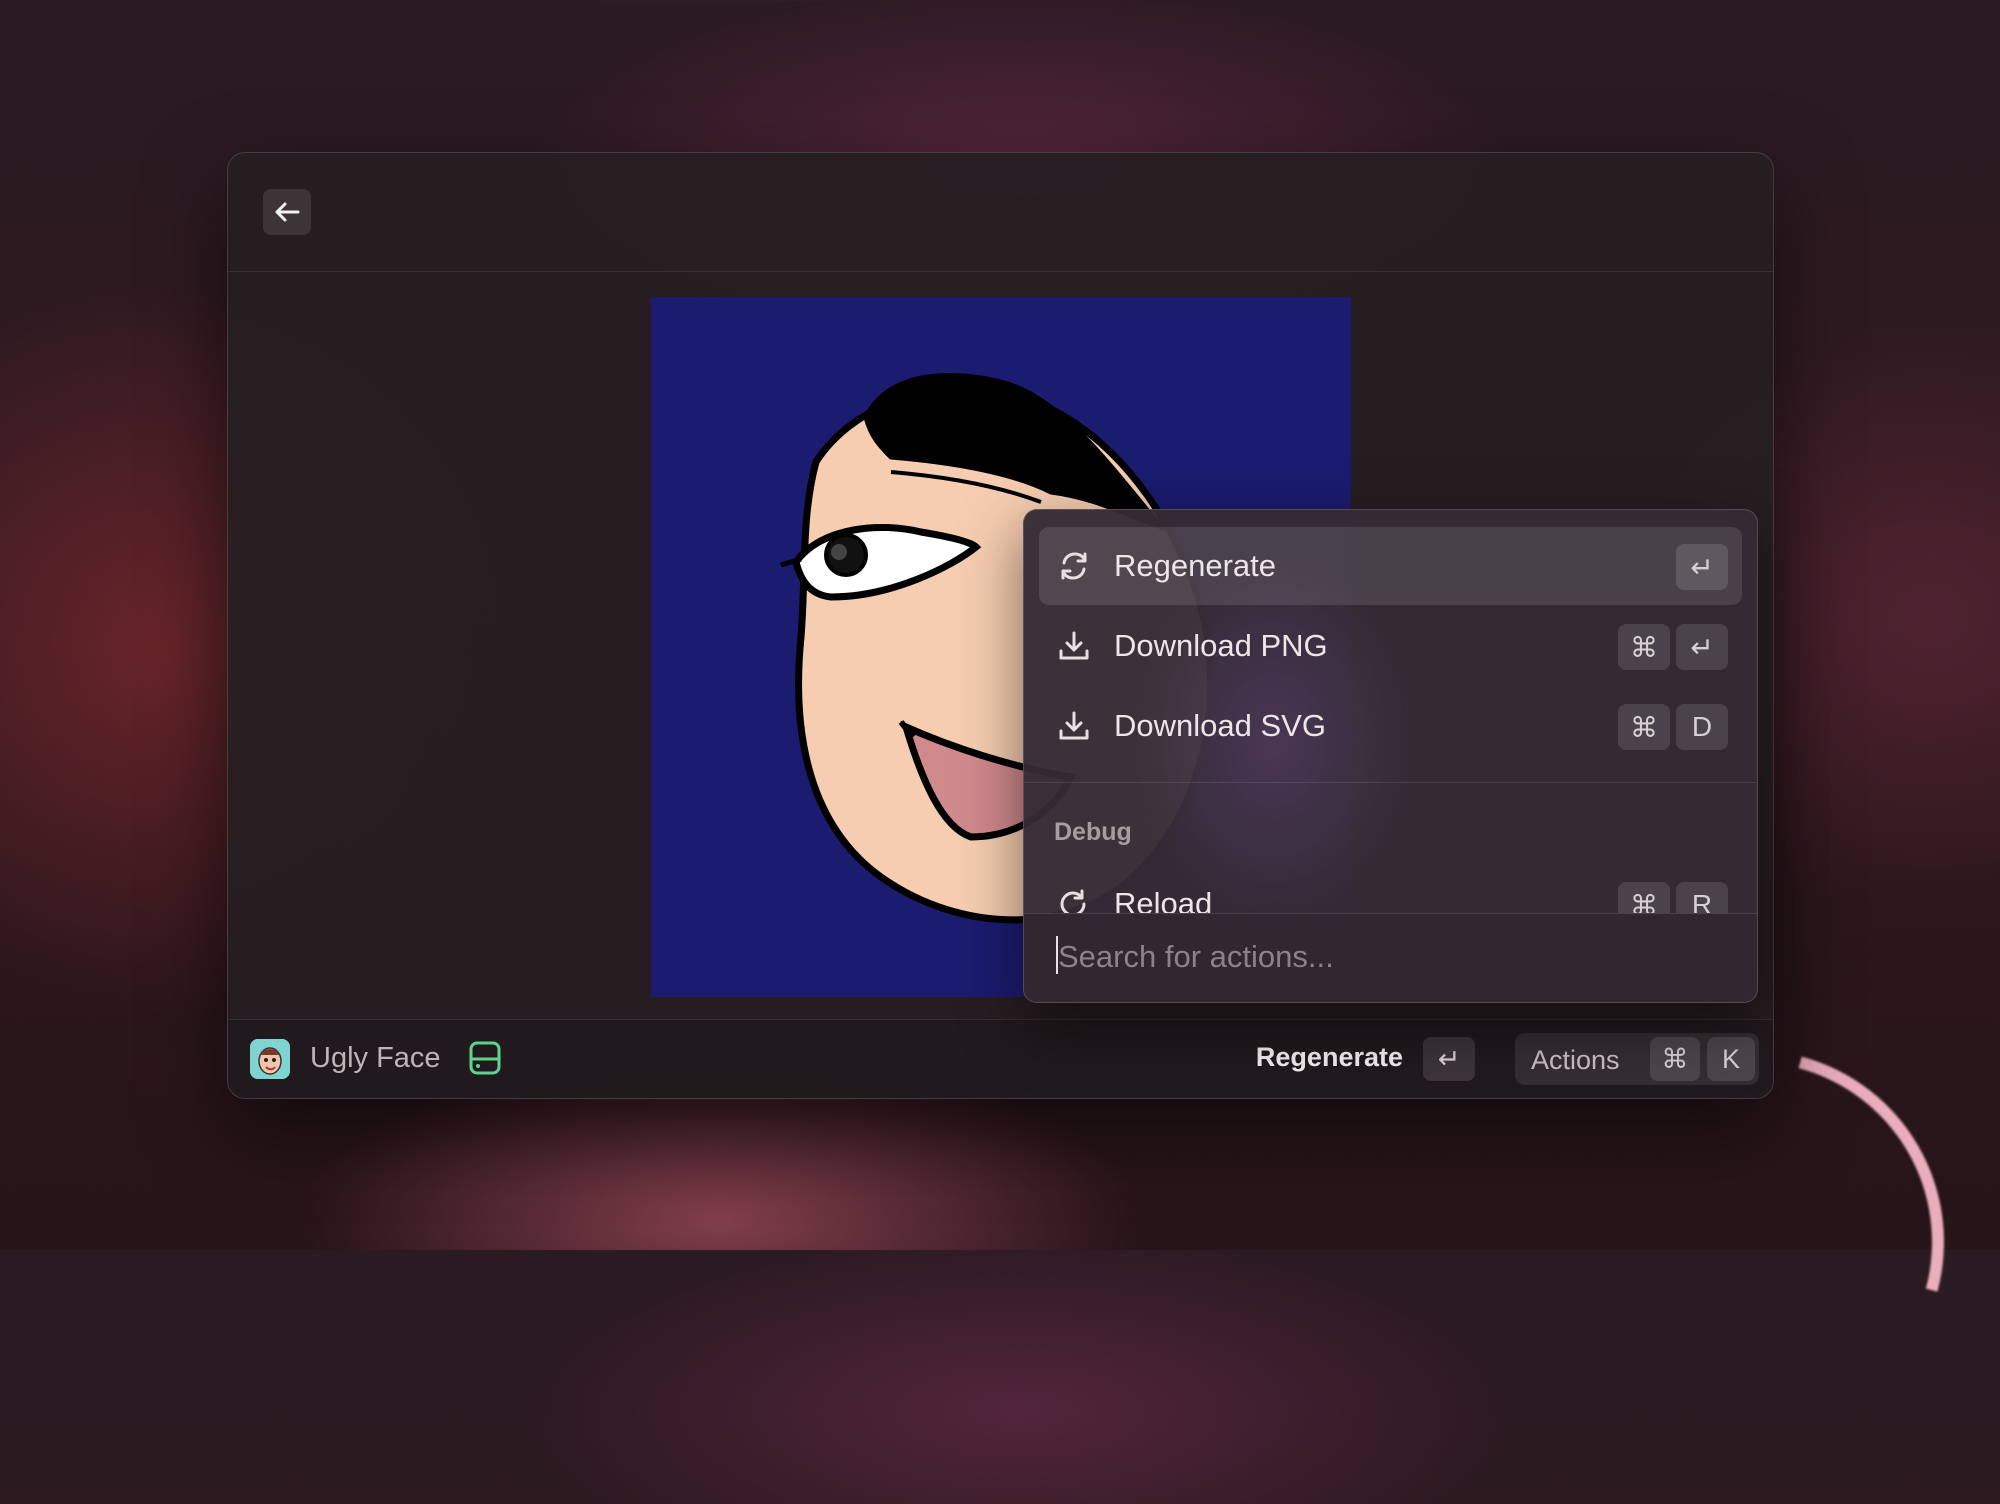 The image size is (2000, 1504). What do you see at coordinates (1731, 1059) in the screenshot?
I see `k-key-hint: K` at bounding box center [1731, 1059].